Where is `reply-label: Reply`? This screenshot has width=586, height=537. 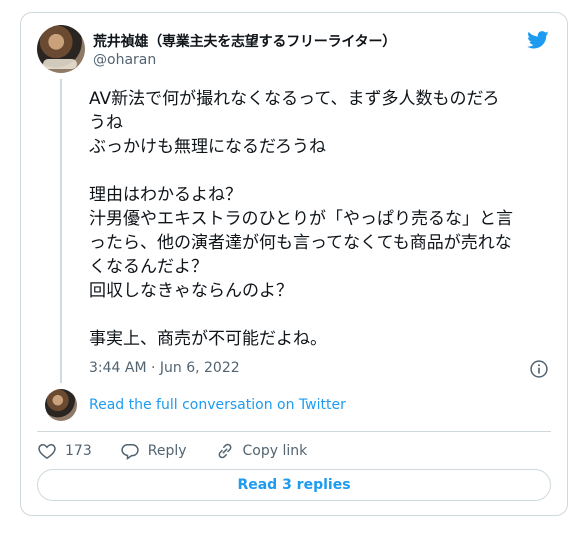 reply-label: Reply is located at coordinates (167, 451).